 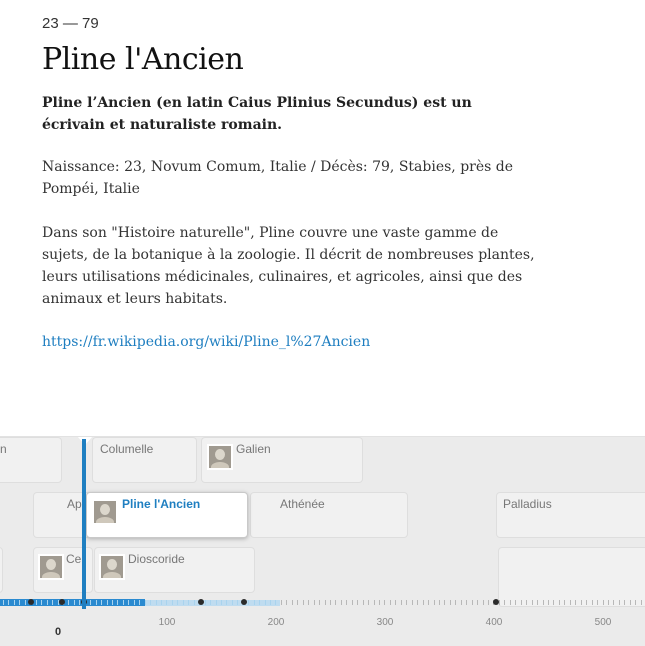 What do you see at coordinates (570, 515) in the screenshot?
I see `person-card-palladius: Palladius` at bounding box center [570, 515].